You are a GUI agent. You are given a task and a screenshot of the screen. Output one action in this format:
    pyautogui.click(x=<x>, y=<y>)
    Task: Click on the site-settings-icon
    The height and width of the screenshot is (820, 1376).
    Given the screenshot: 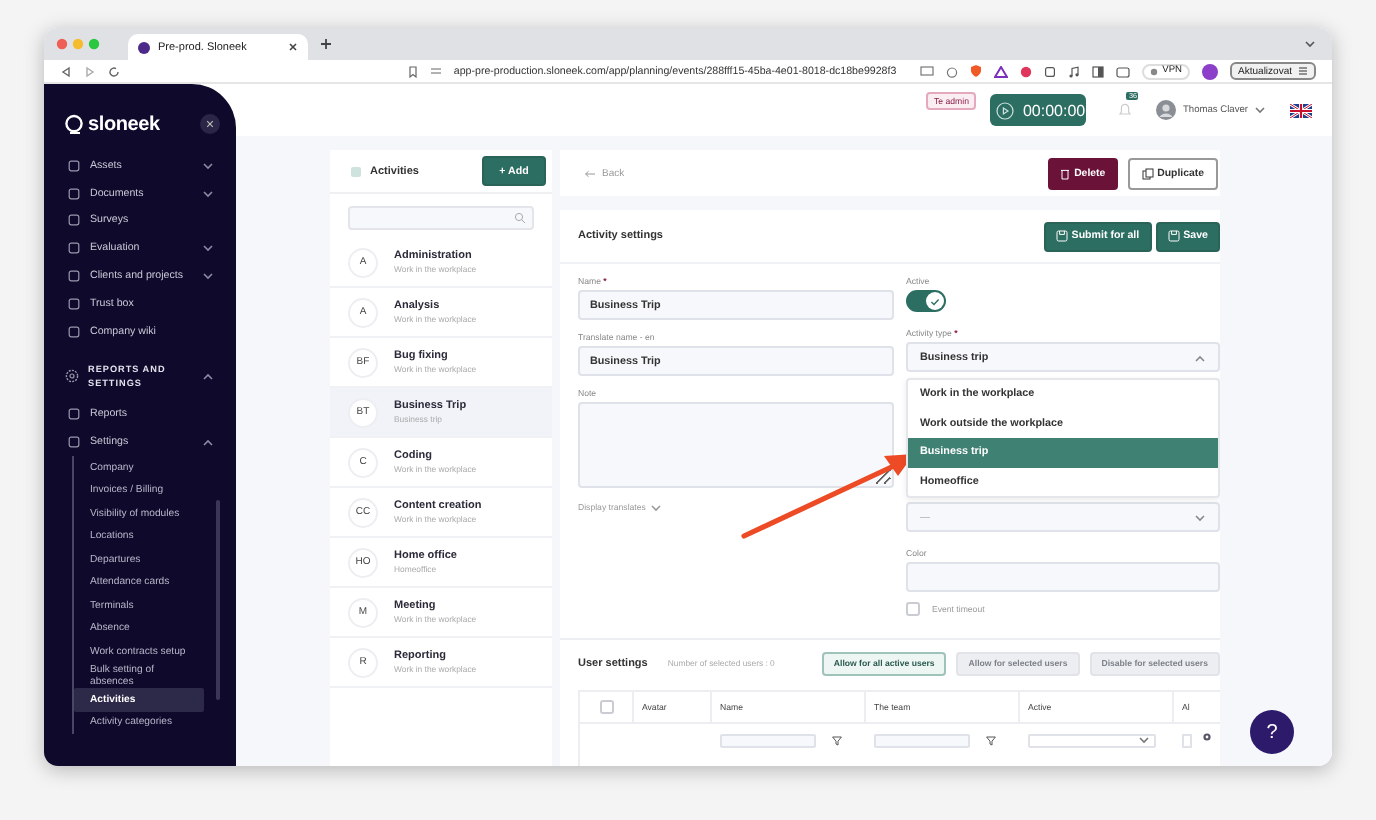 What is the action you would take?
    pyautogui.click(x=435, y=71)
    